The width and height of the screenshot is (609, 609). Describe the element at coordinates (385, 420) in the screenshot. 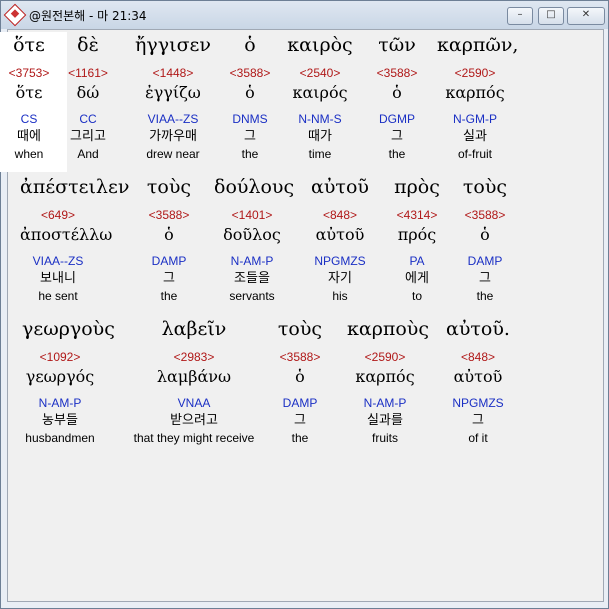

I see `word-kor: 실과를` at that location.